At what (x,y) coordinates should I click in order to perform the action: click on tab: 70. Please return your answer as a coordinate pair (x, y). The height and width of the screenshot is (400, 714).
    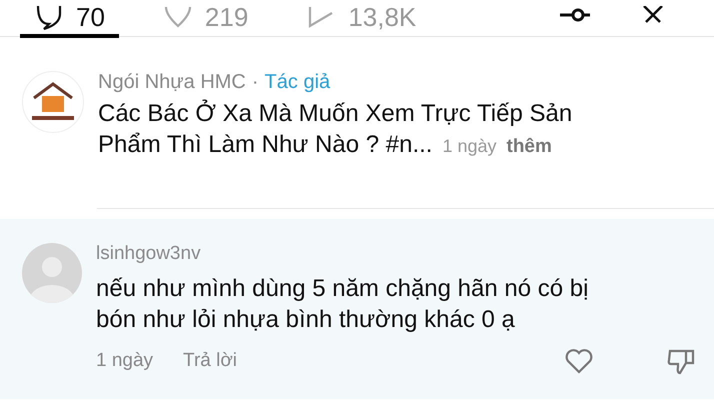
    Looking at the image, I should click on (69, 19).